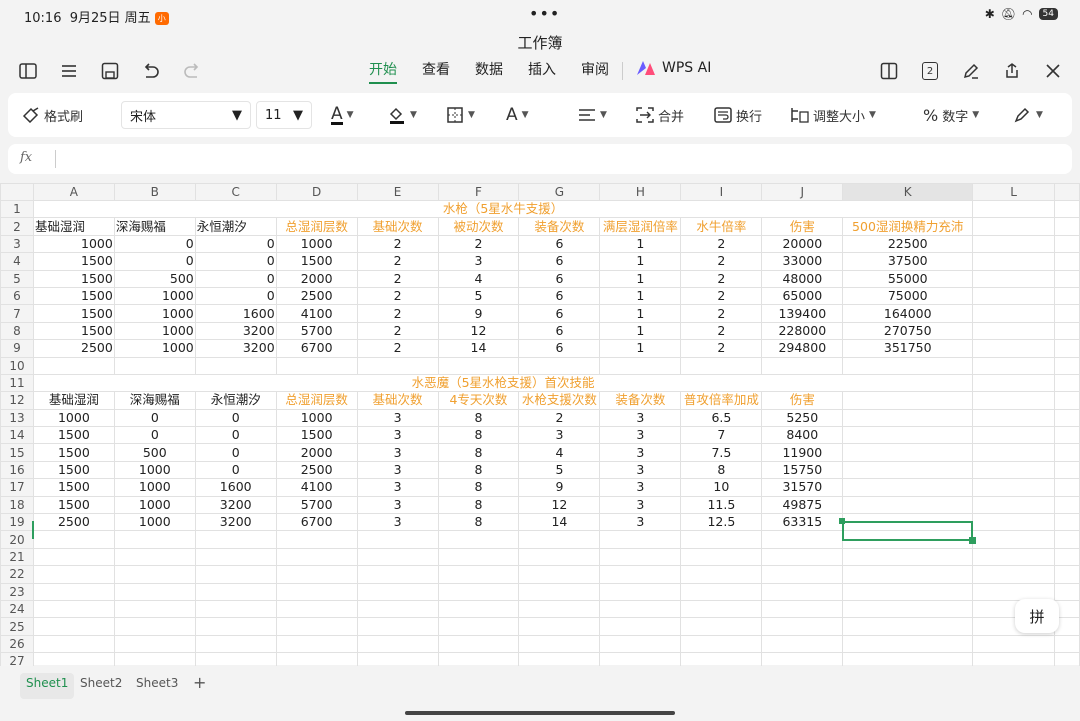 The width and height of the screenshot is (1080, 721). What do you see at coordinates (17, 539) in the screenshot?
I see `row-header: 20` at bounding box center [17, 539].